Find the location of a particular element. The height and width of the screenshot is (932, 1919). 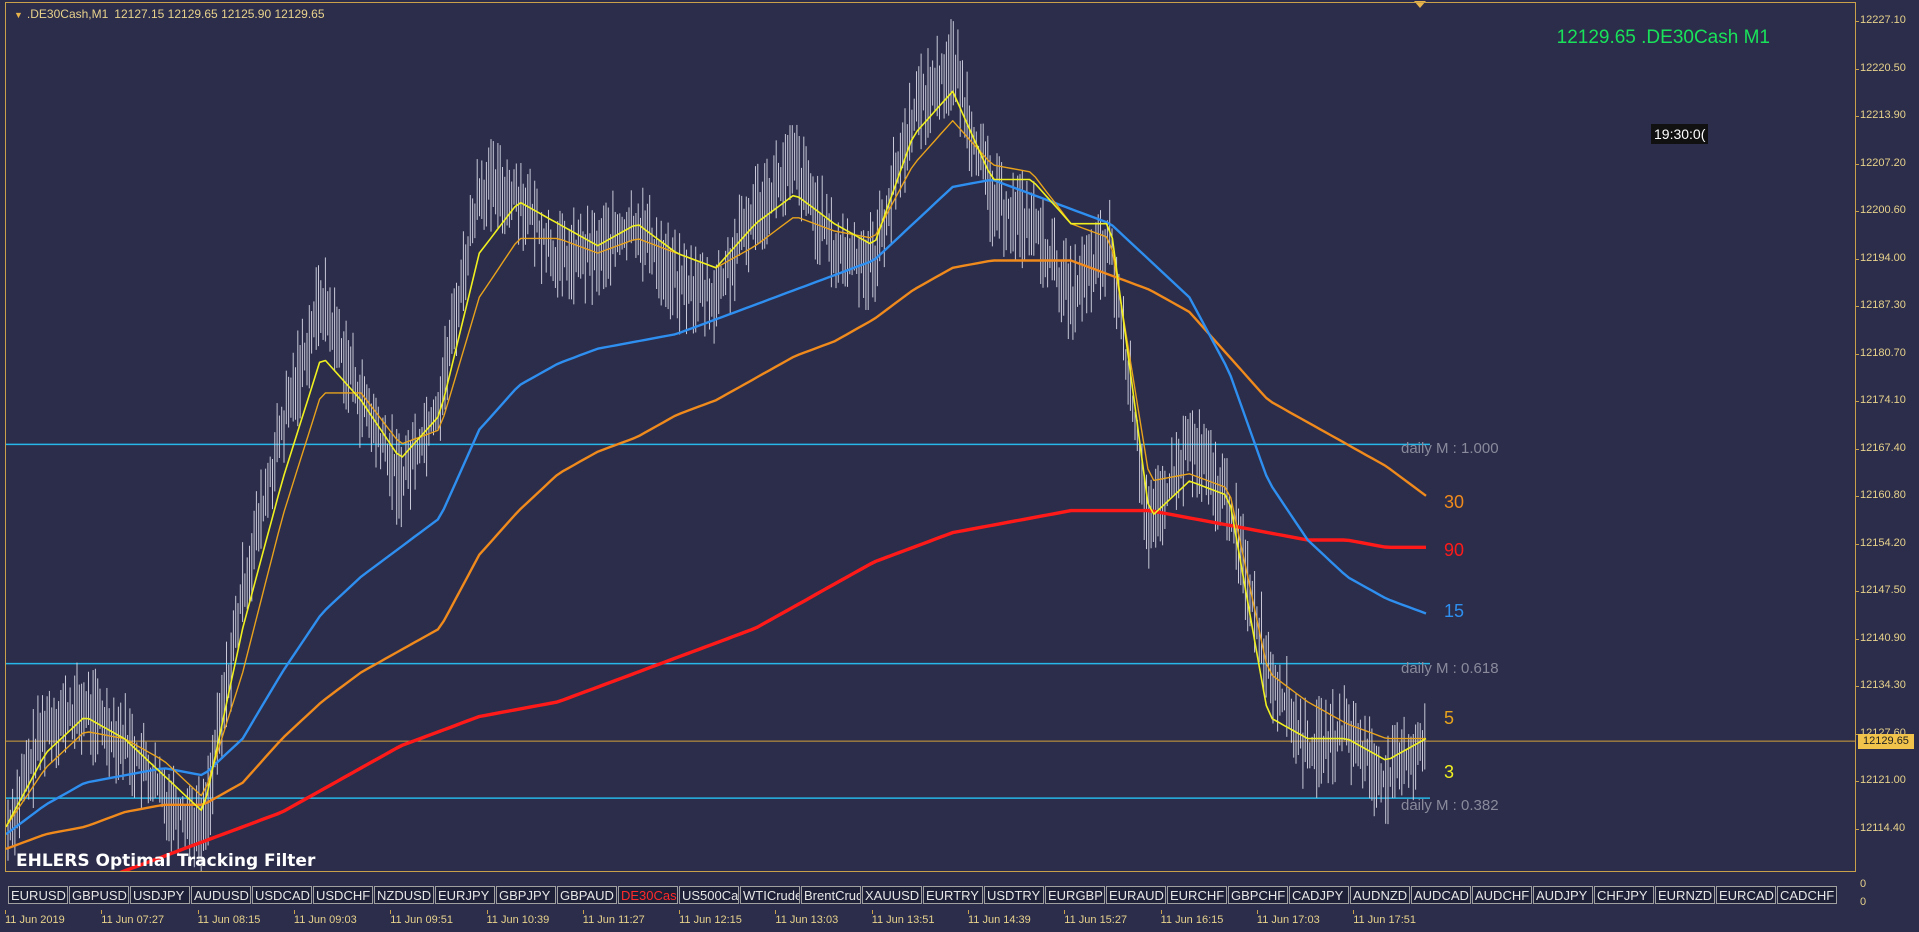

time-tick: 11 Jun 17:03 is located at coordinates (1288, 918).